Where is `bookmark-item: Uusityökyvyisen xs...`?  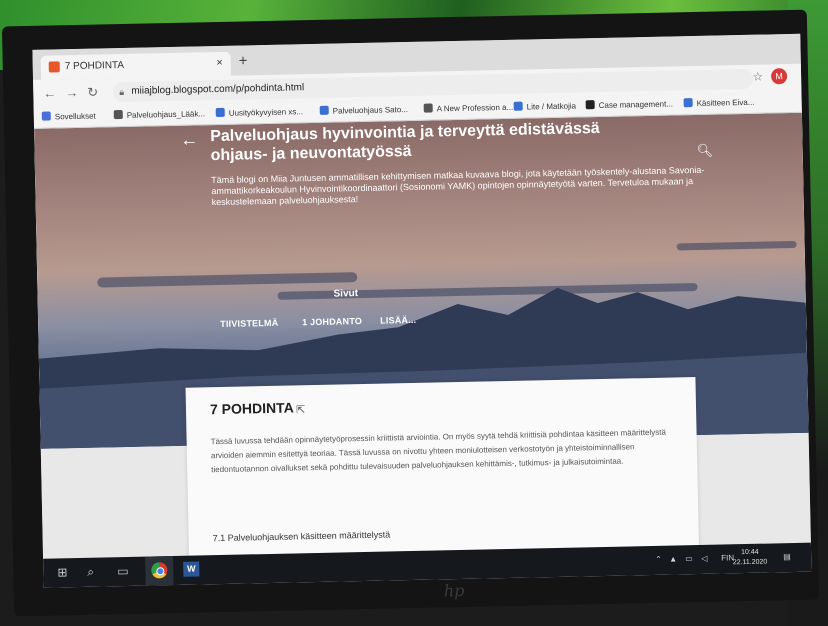 bookmark-item: Uusityökyvyisen xs... is located at coordinates (259, 112).